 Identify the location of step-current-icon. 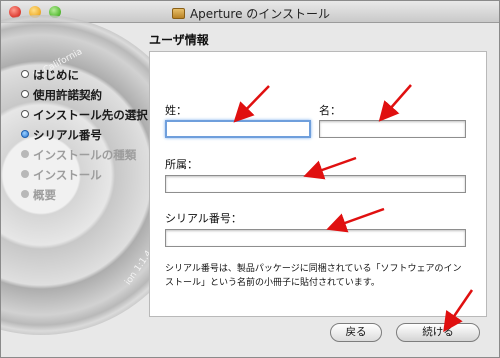
(25, 134).